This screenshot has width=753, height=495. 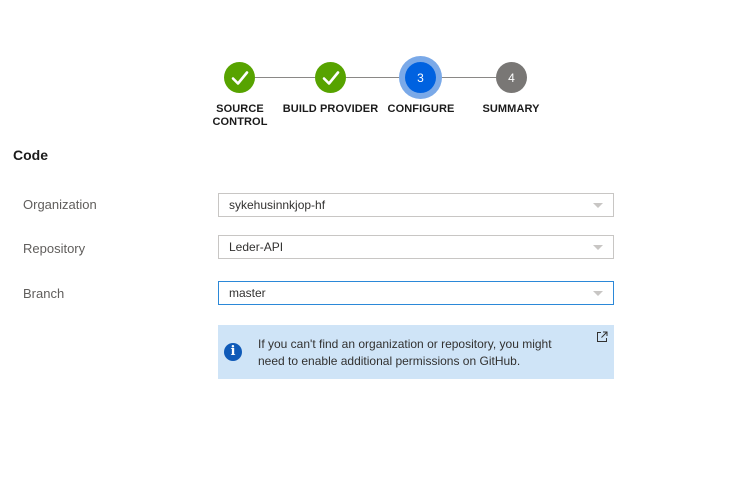 What do you see at coordinates (60, 204) in the screenshot?
I see `organization-label: Organization` at bounding box center [60, 204].